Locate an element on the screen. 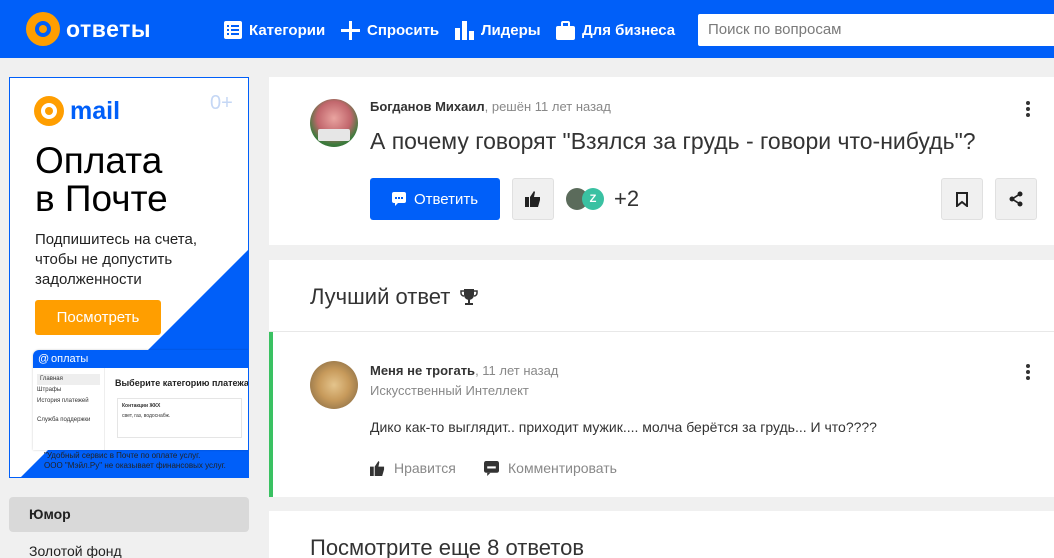  answer-time: , 11 лет назад is located at coordinates (517, 370).